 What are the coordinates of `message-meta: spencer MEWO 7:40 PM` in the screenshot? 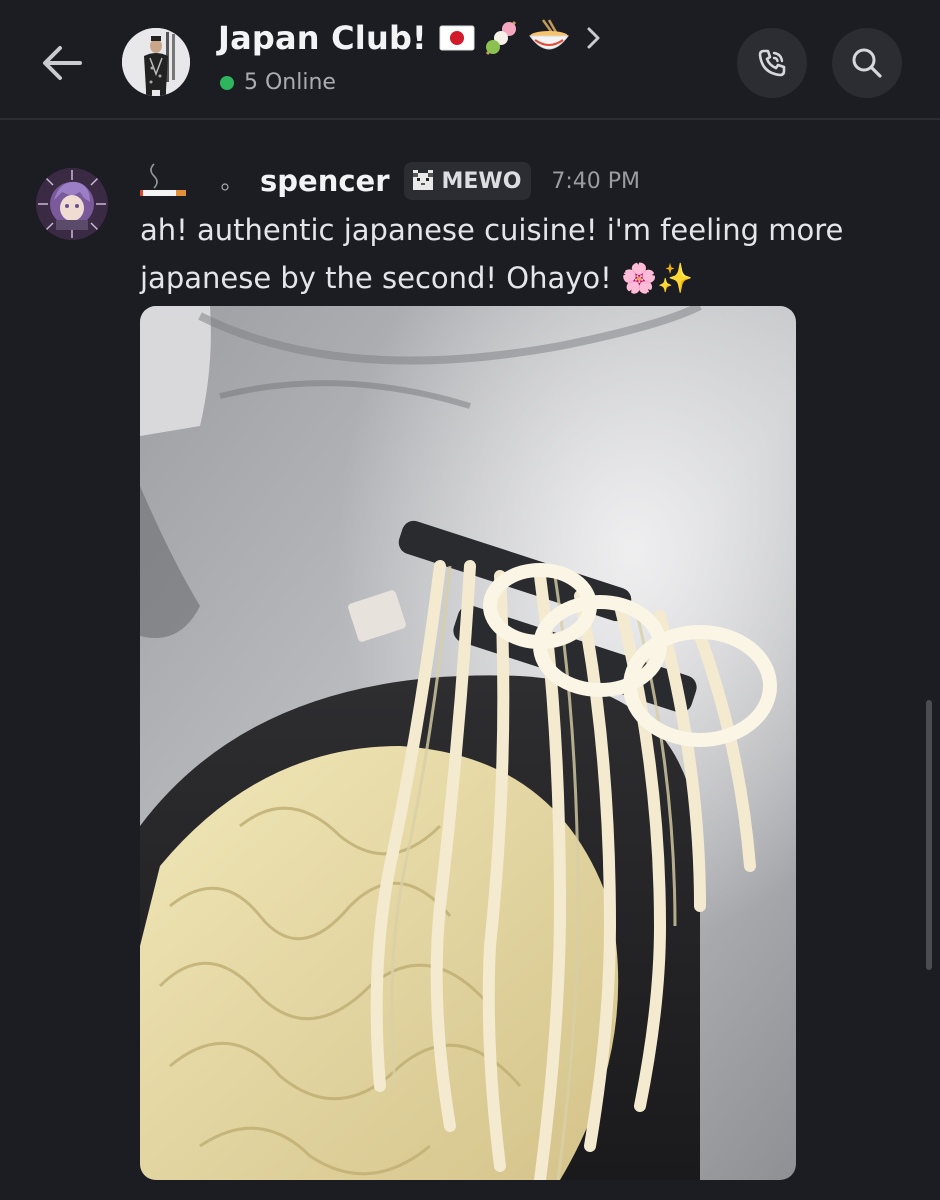 It's located at (390, 181).